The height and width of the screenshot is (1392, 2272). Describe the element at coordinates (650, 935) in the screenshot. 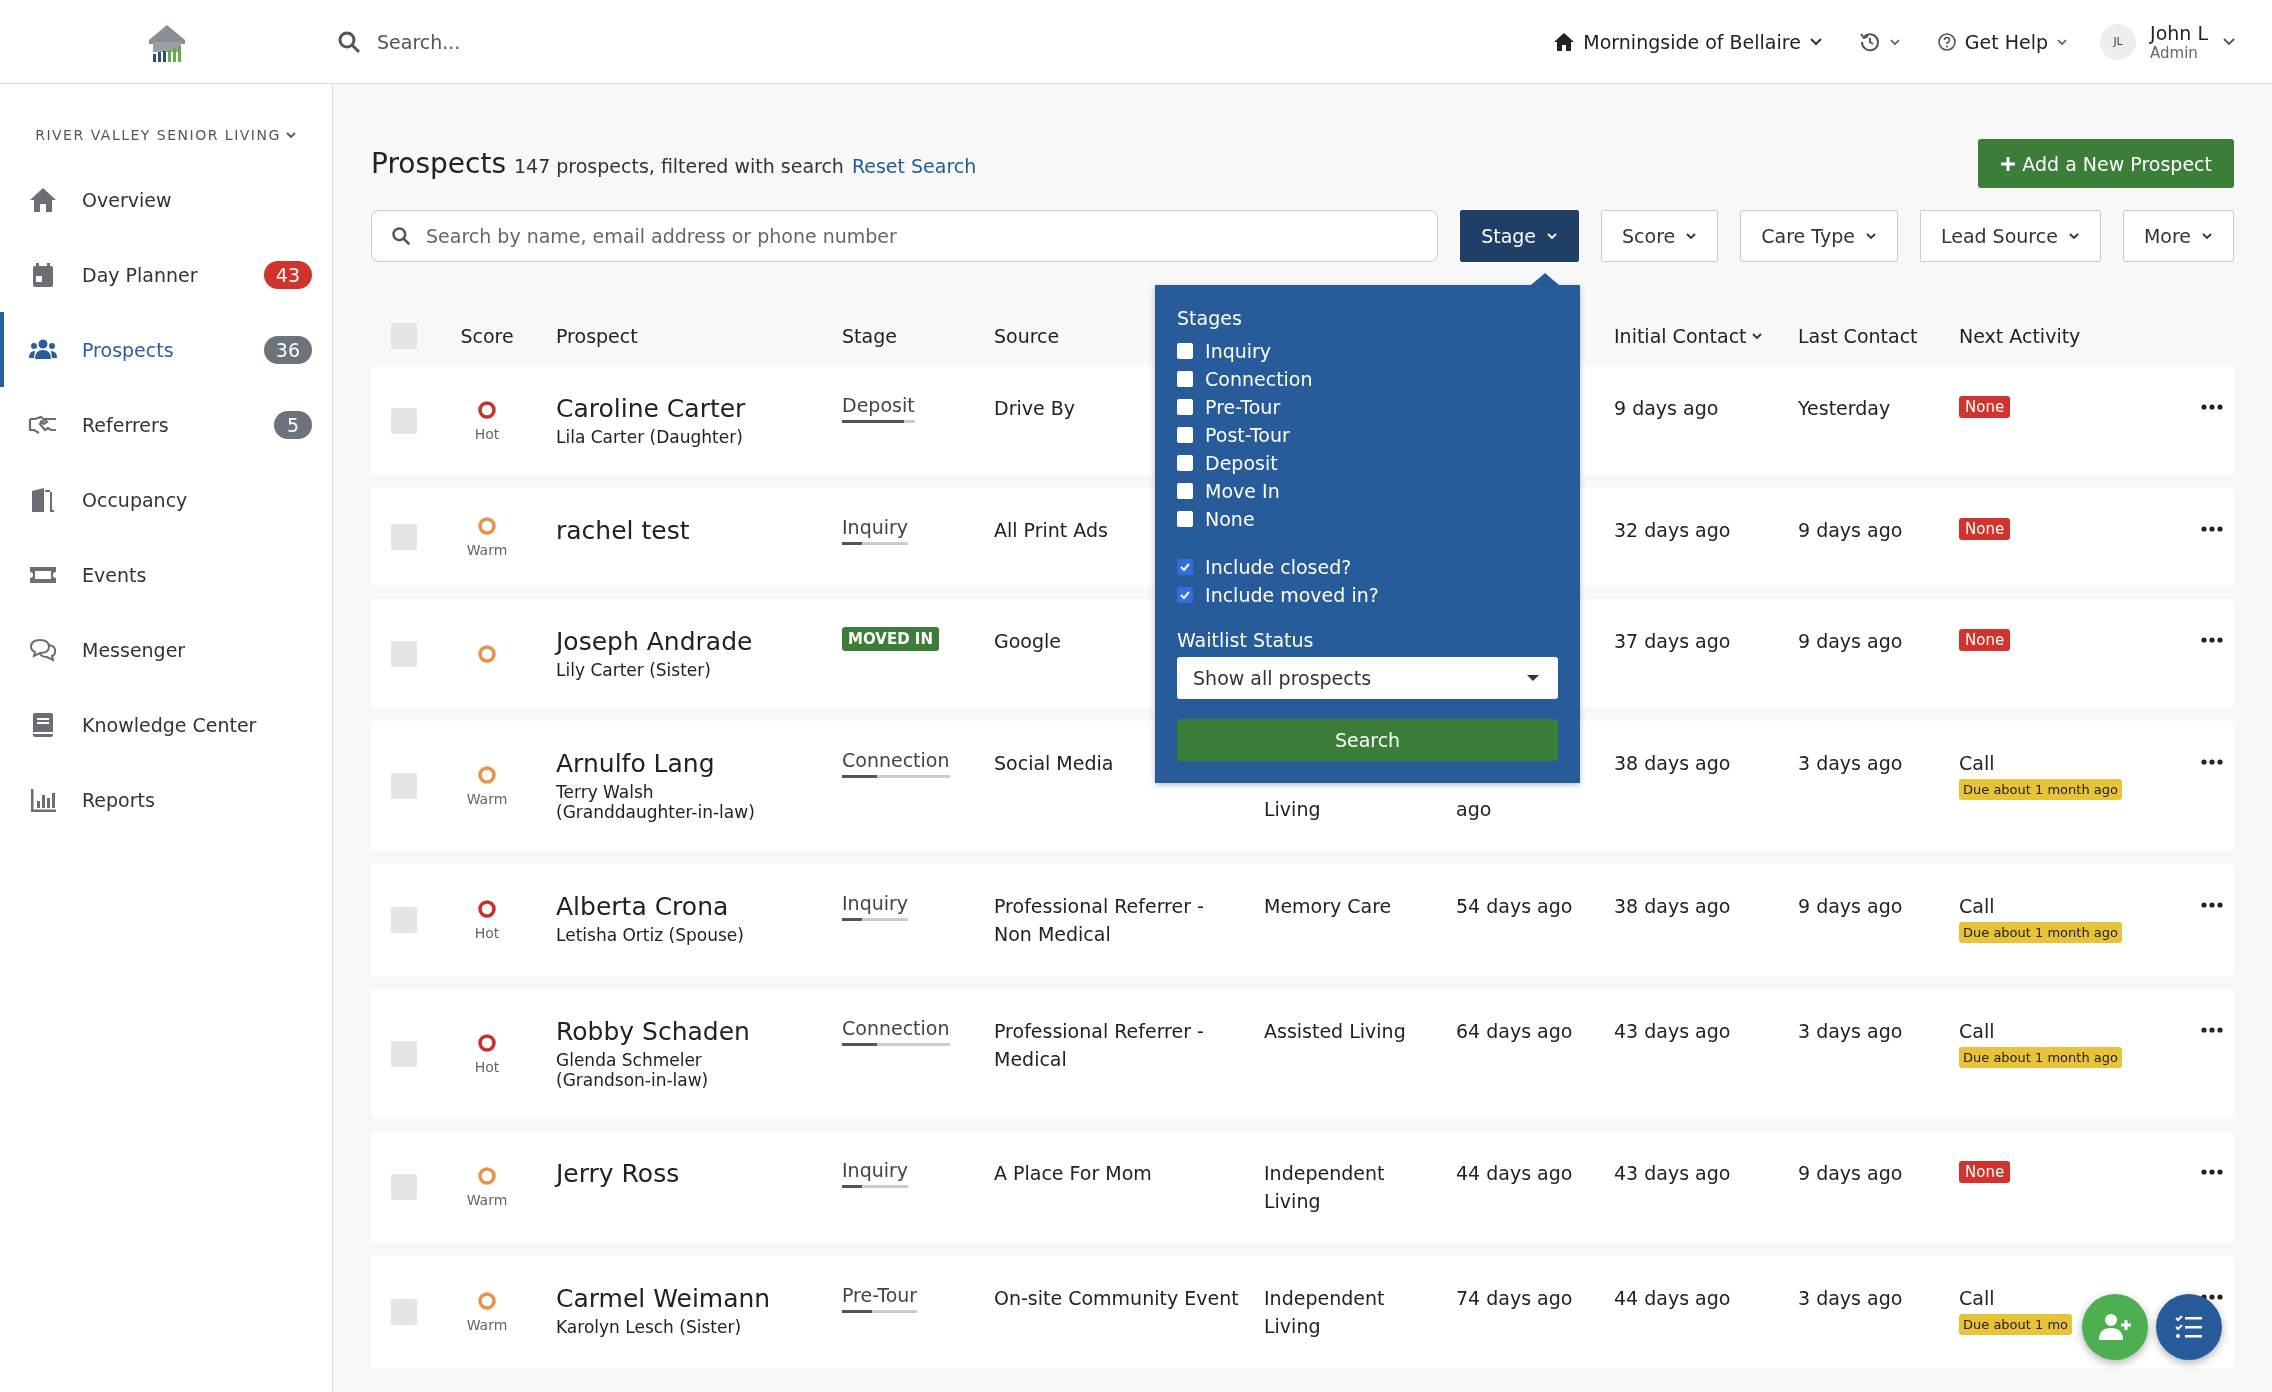

I see `contact-name: Letisha Ortiz (Spouse)` at that location.